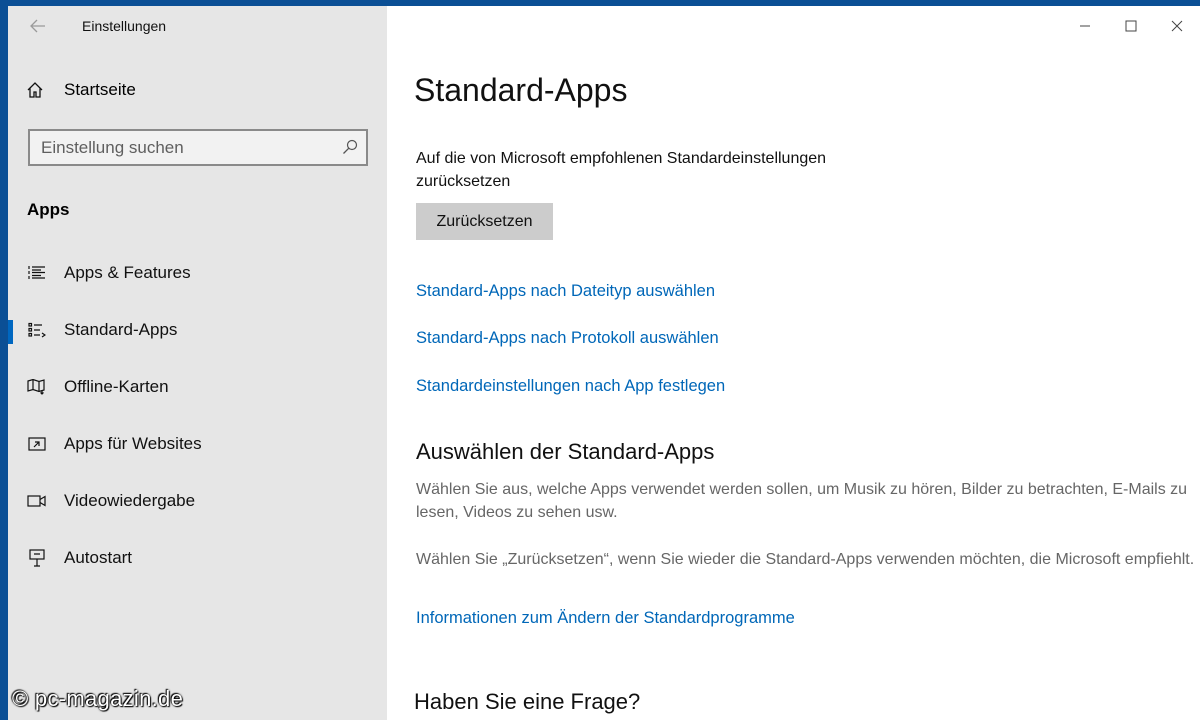 The image size is (1200, 720). What do you see at coordinates (98, 698) in the screenshot?
I see `watermark: © pc-magazin.de` at bounding box center [98, 698].